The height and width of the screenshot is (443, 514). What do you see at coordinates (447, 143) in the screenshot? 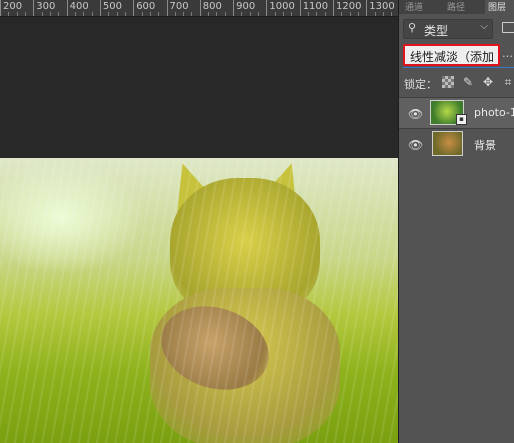
I see `layer-thumbnail` at bounding box center [447, 143].